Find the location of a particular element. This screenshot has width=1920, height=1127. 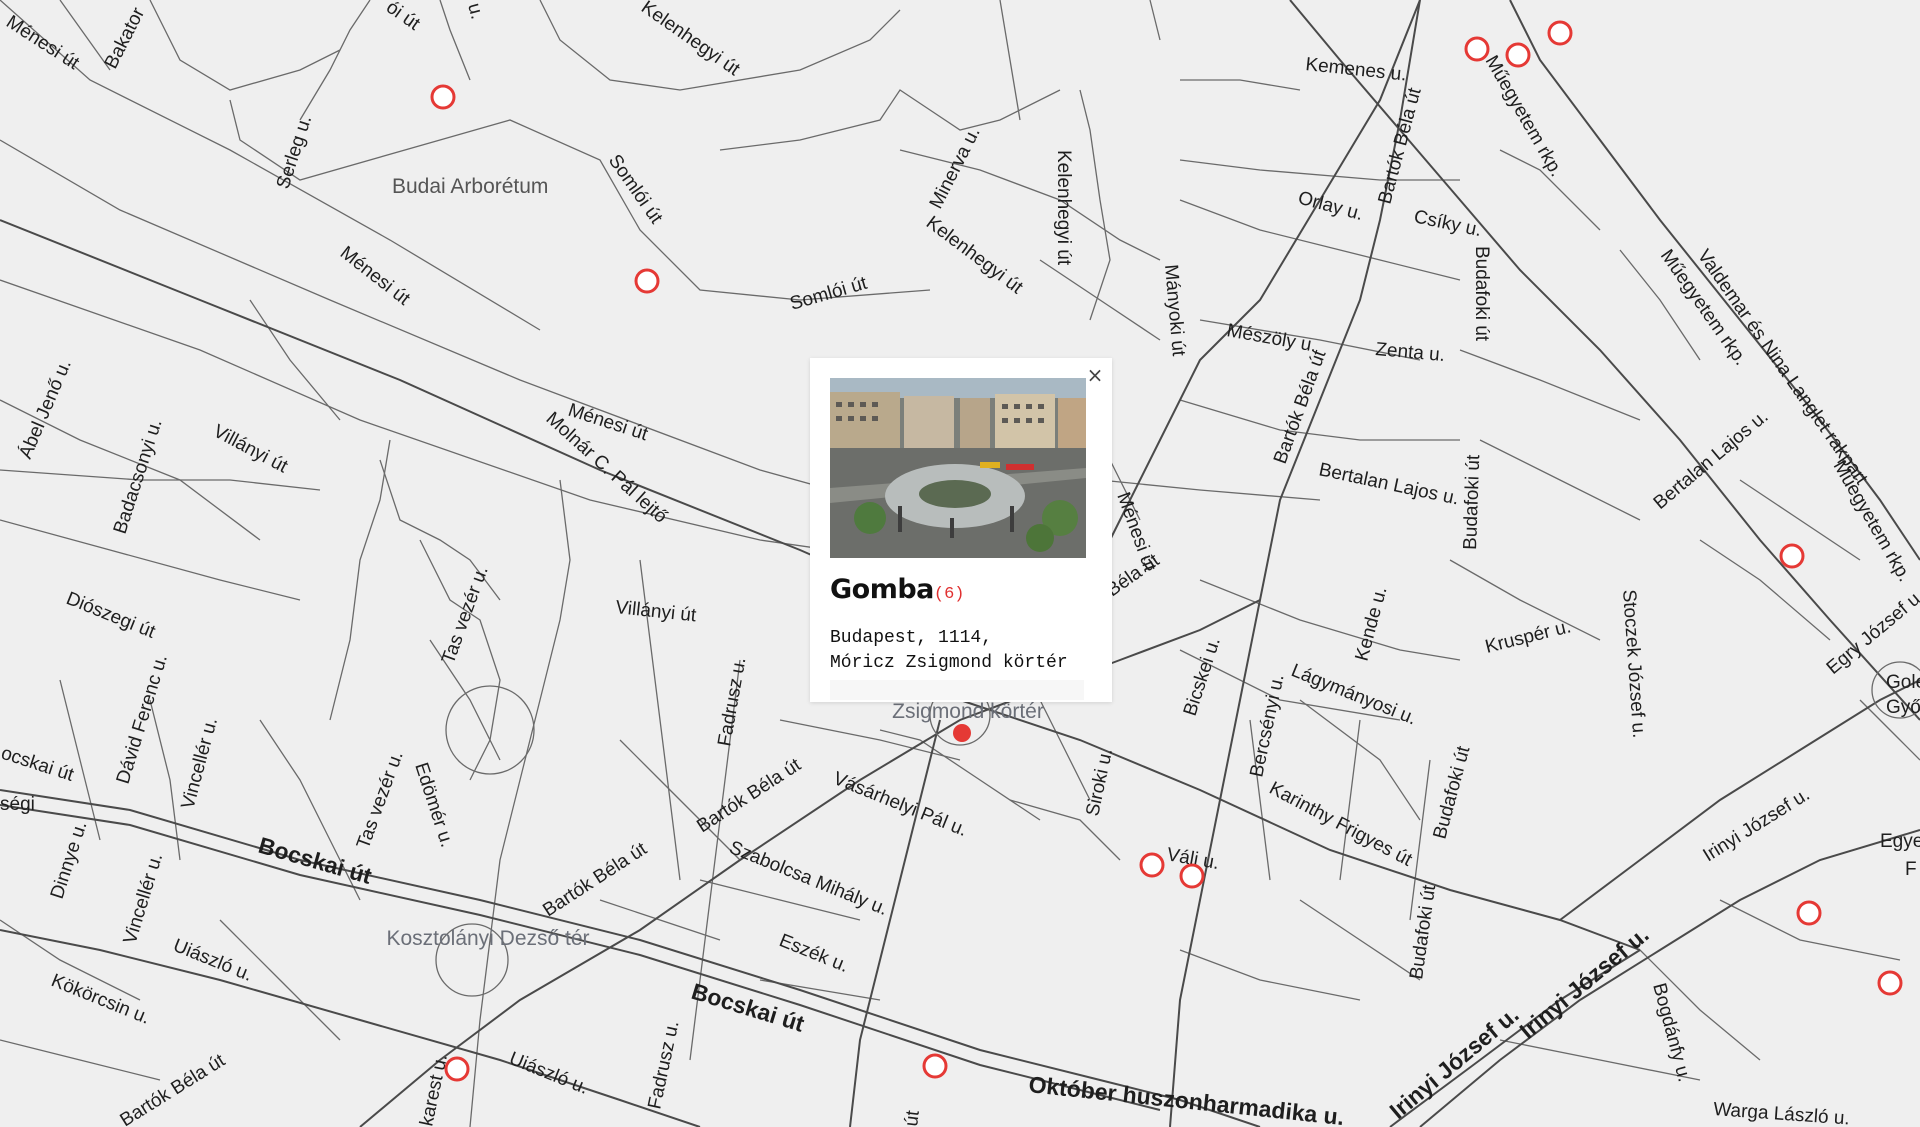

selected-location-marker is located at coordinates (962, 733).